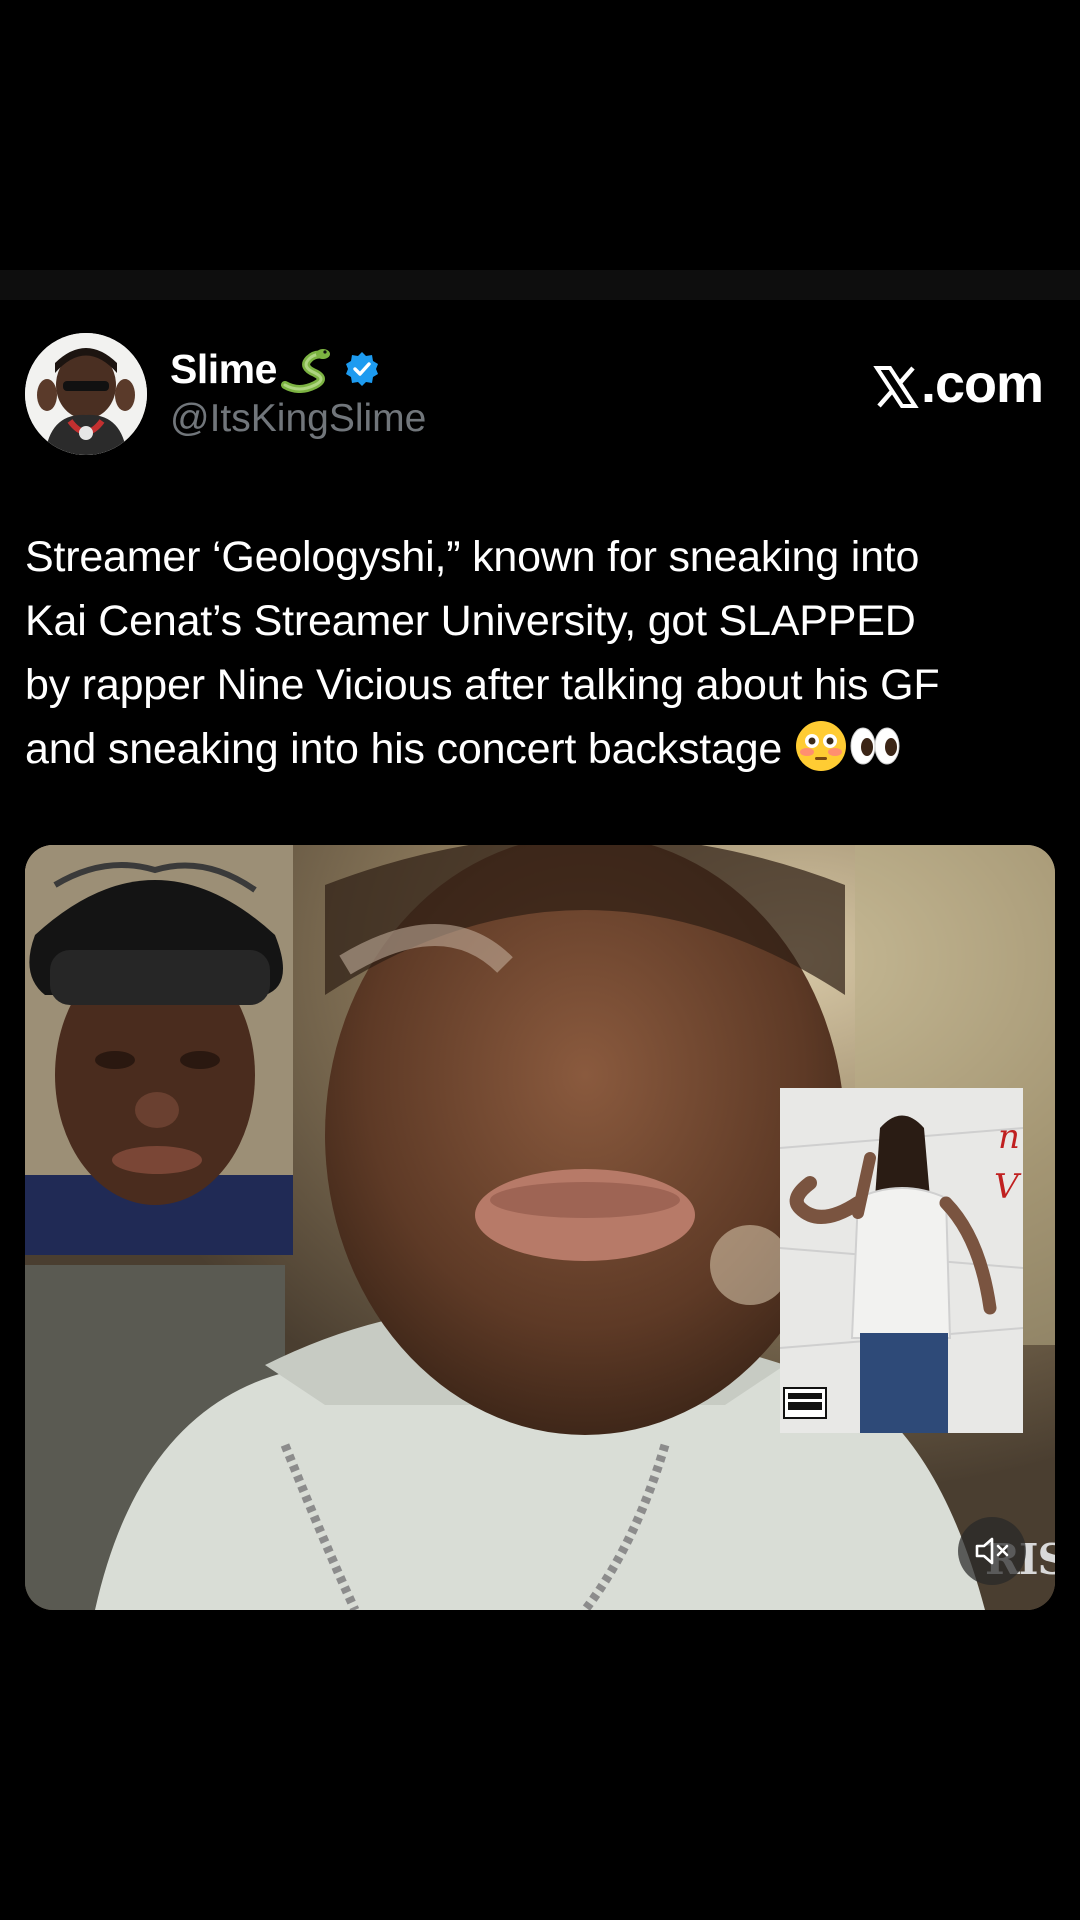 The image size is (1080, 1920). What do you see at coordinates (223, 369) in the screenshot?
I see `display-name: Slime` at bounding box center [223, 369].